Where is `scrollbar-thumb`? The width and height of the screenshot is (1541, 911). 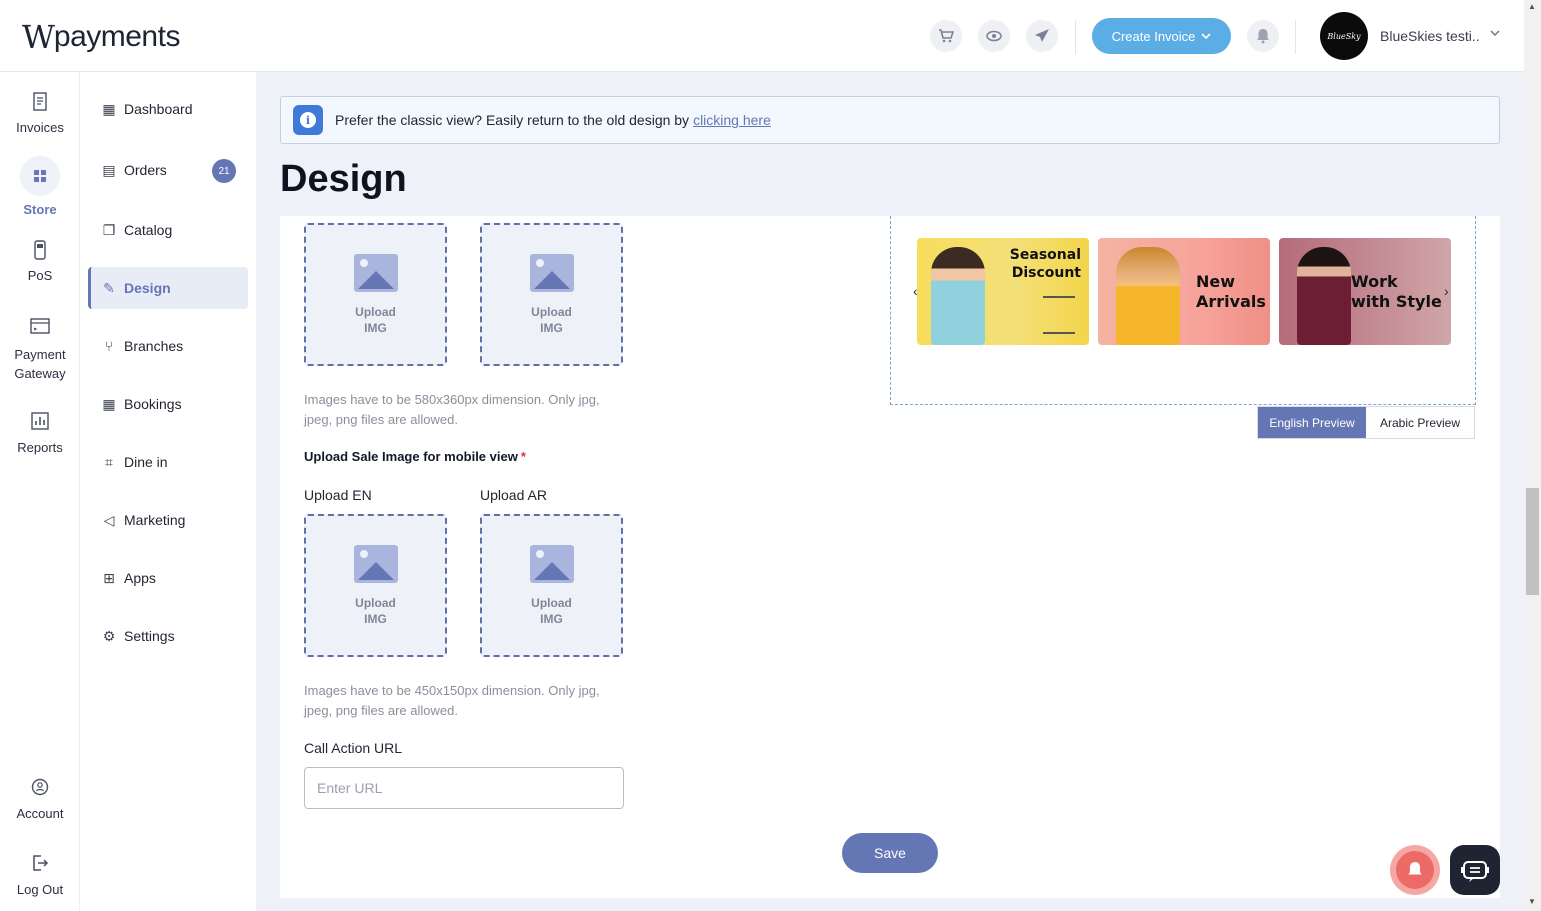
scrollbar-thumb is located at coordinates (1532, 541).